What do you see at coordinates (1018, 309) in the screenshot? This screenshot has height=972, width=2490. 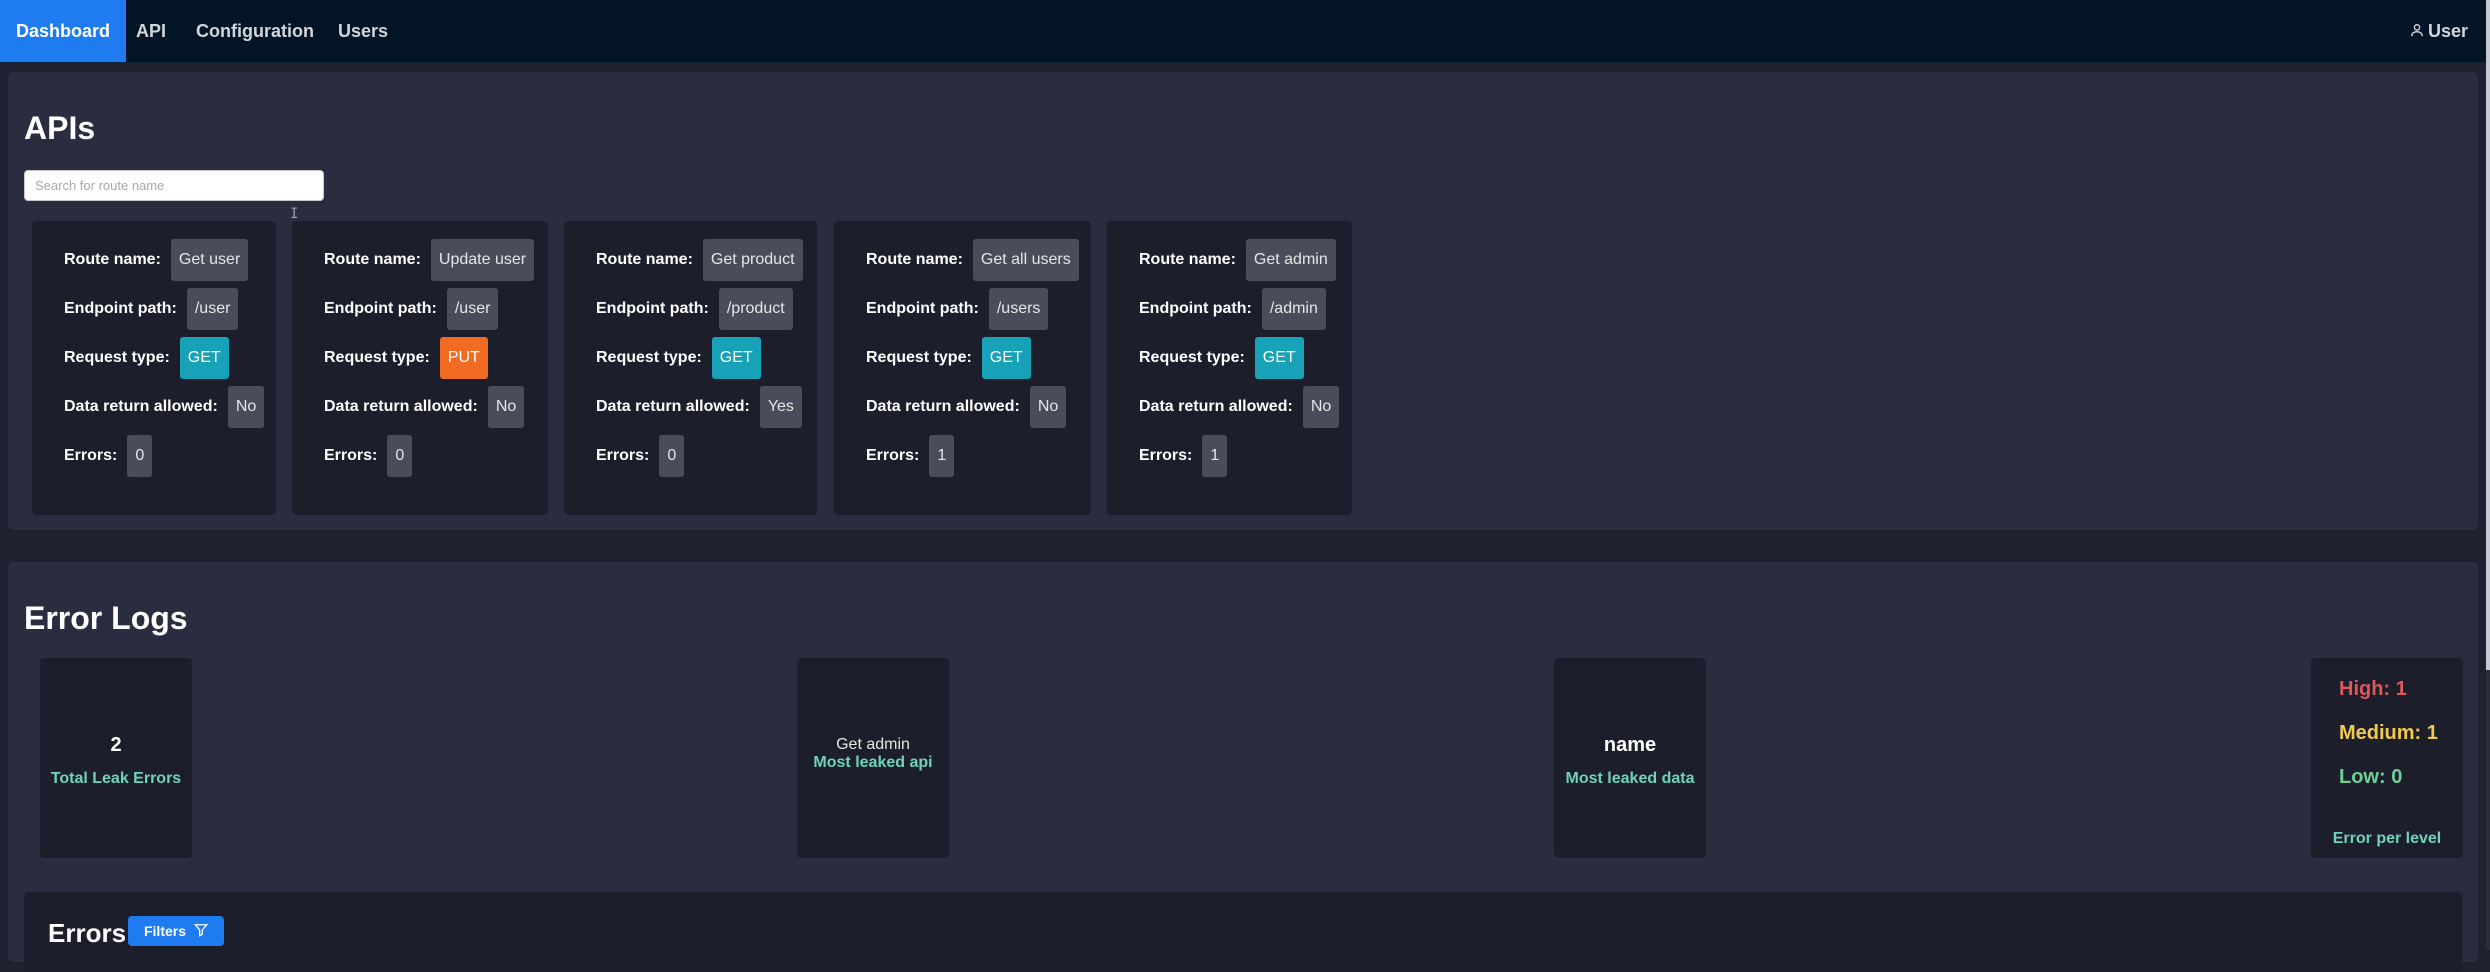 I see `endpoint-value: /users` at bounding box center [1018, 309].